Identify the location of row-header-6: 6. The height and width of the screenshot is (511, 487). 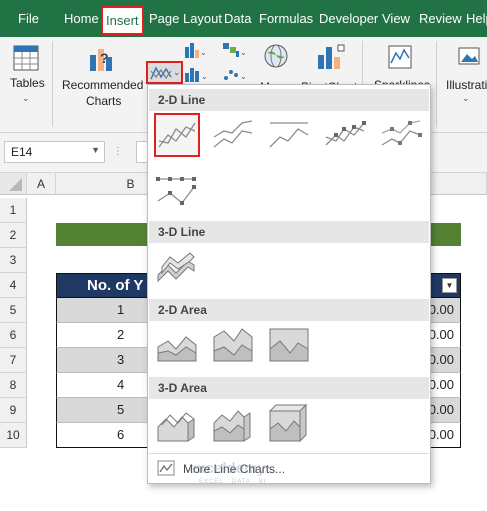
(13, 335).